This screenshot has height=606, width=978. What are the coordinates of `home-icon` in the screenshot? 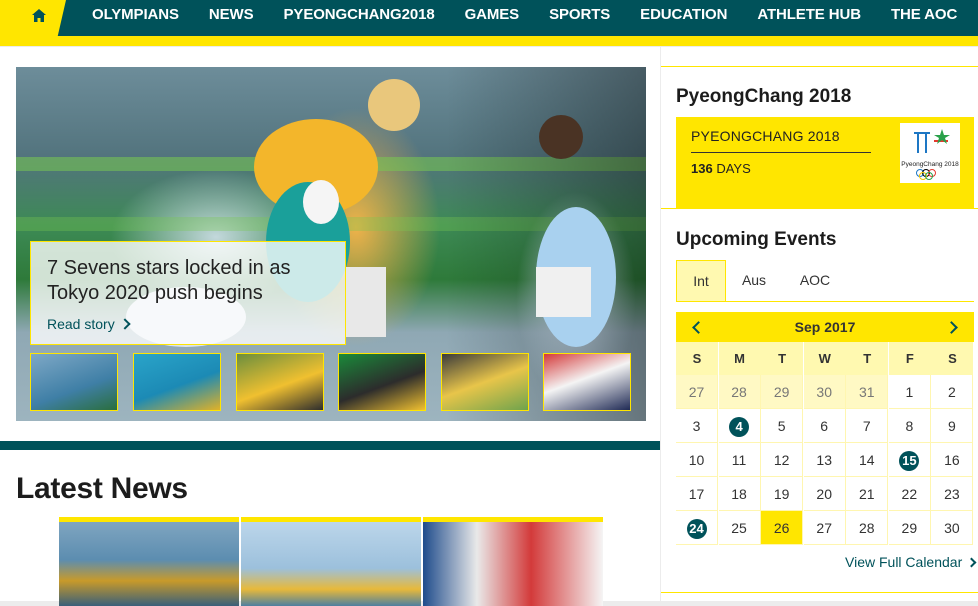 It's located at (39, 15).